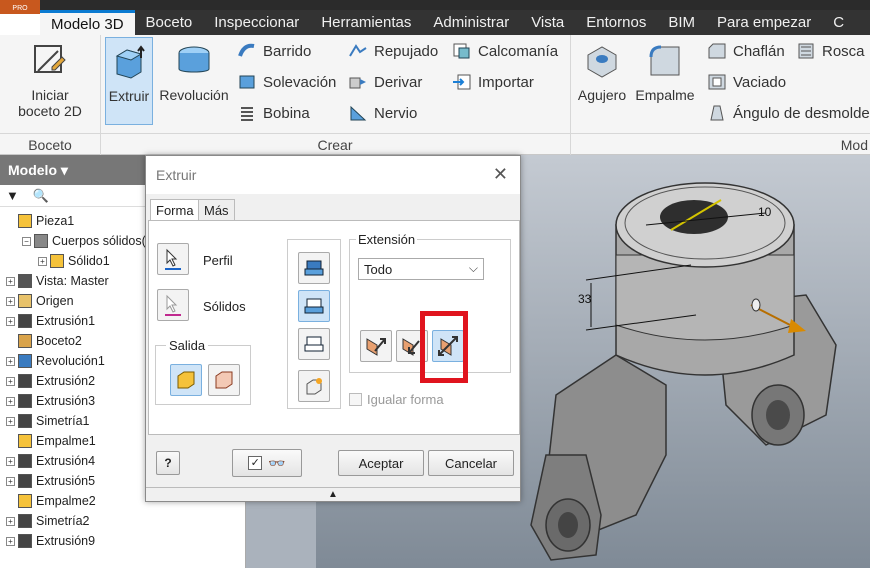 This screenshot has height=571, width=870. Describe the element at coordinates (175, 210) in the screenshot. I see `tab-forma: Forma` at that location.